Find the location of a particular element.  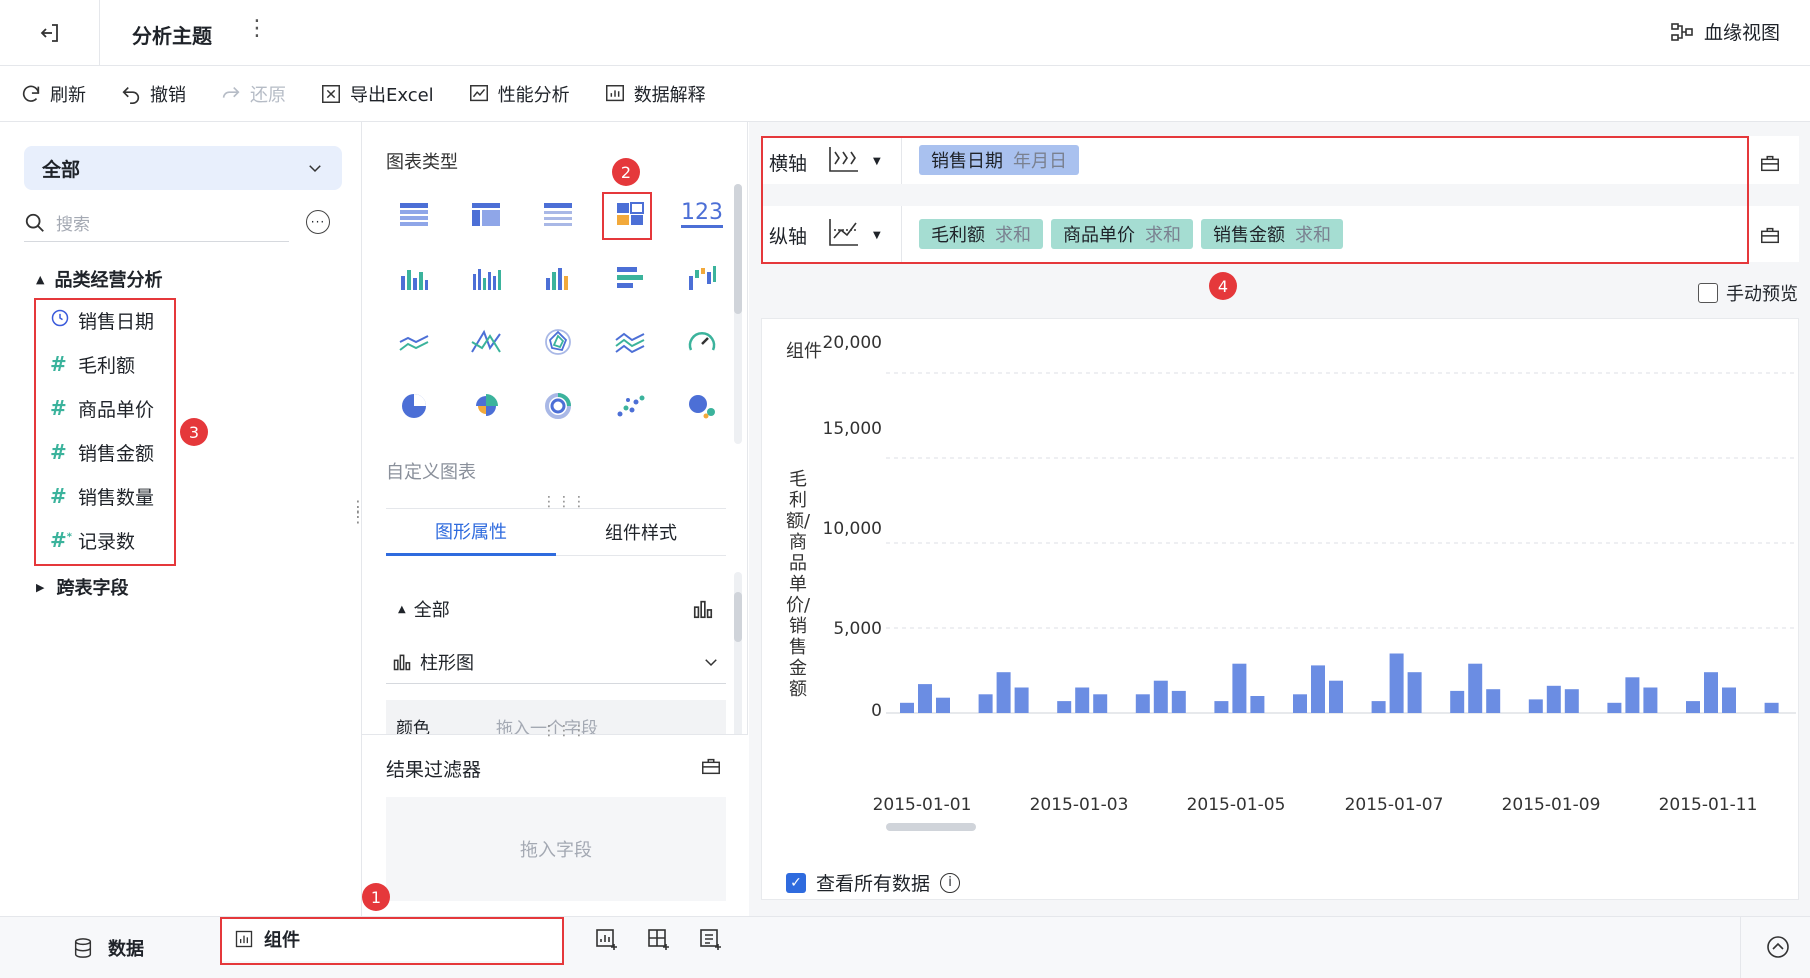

x-tick-label: 2015-01-11 is located at coordinates (1708, 805).